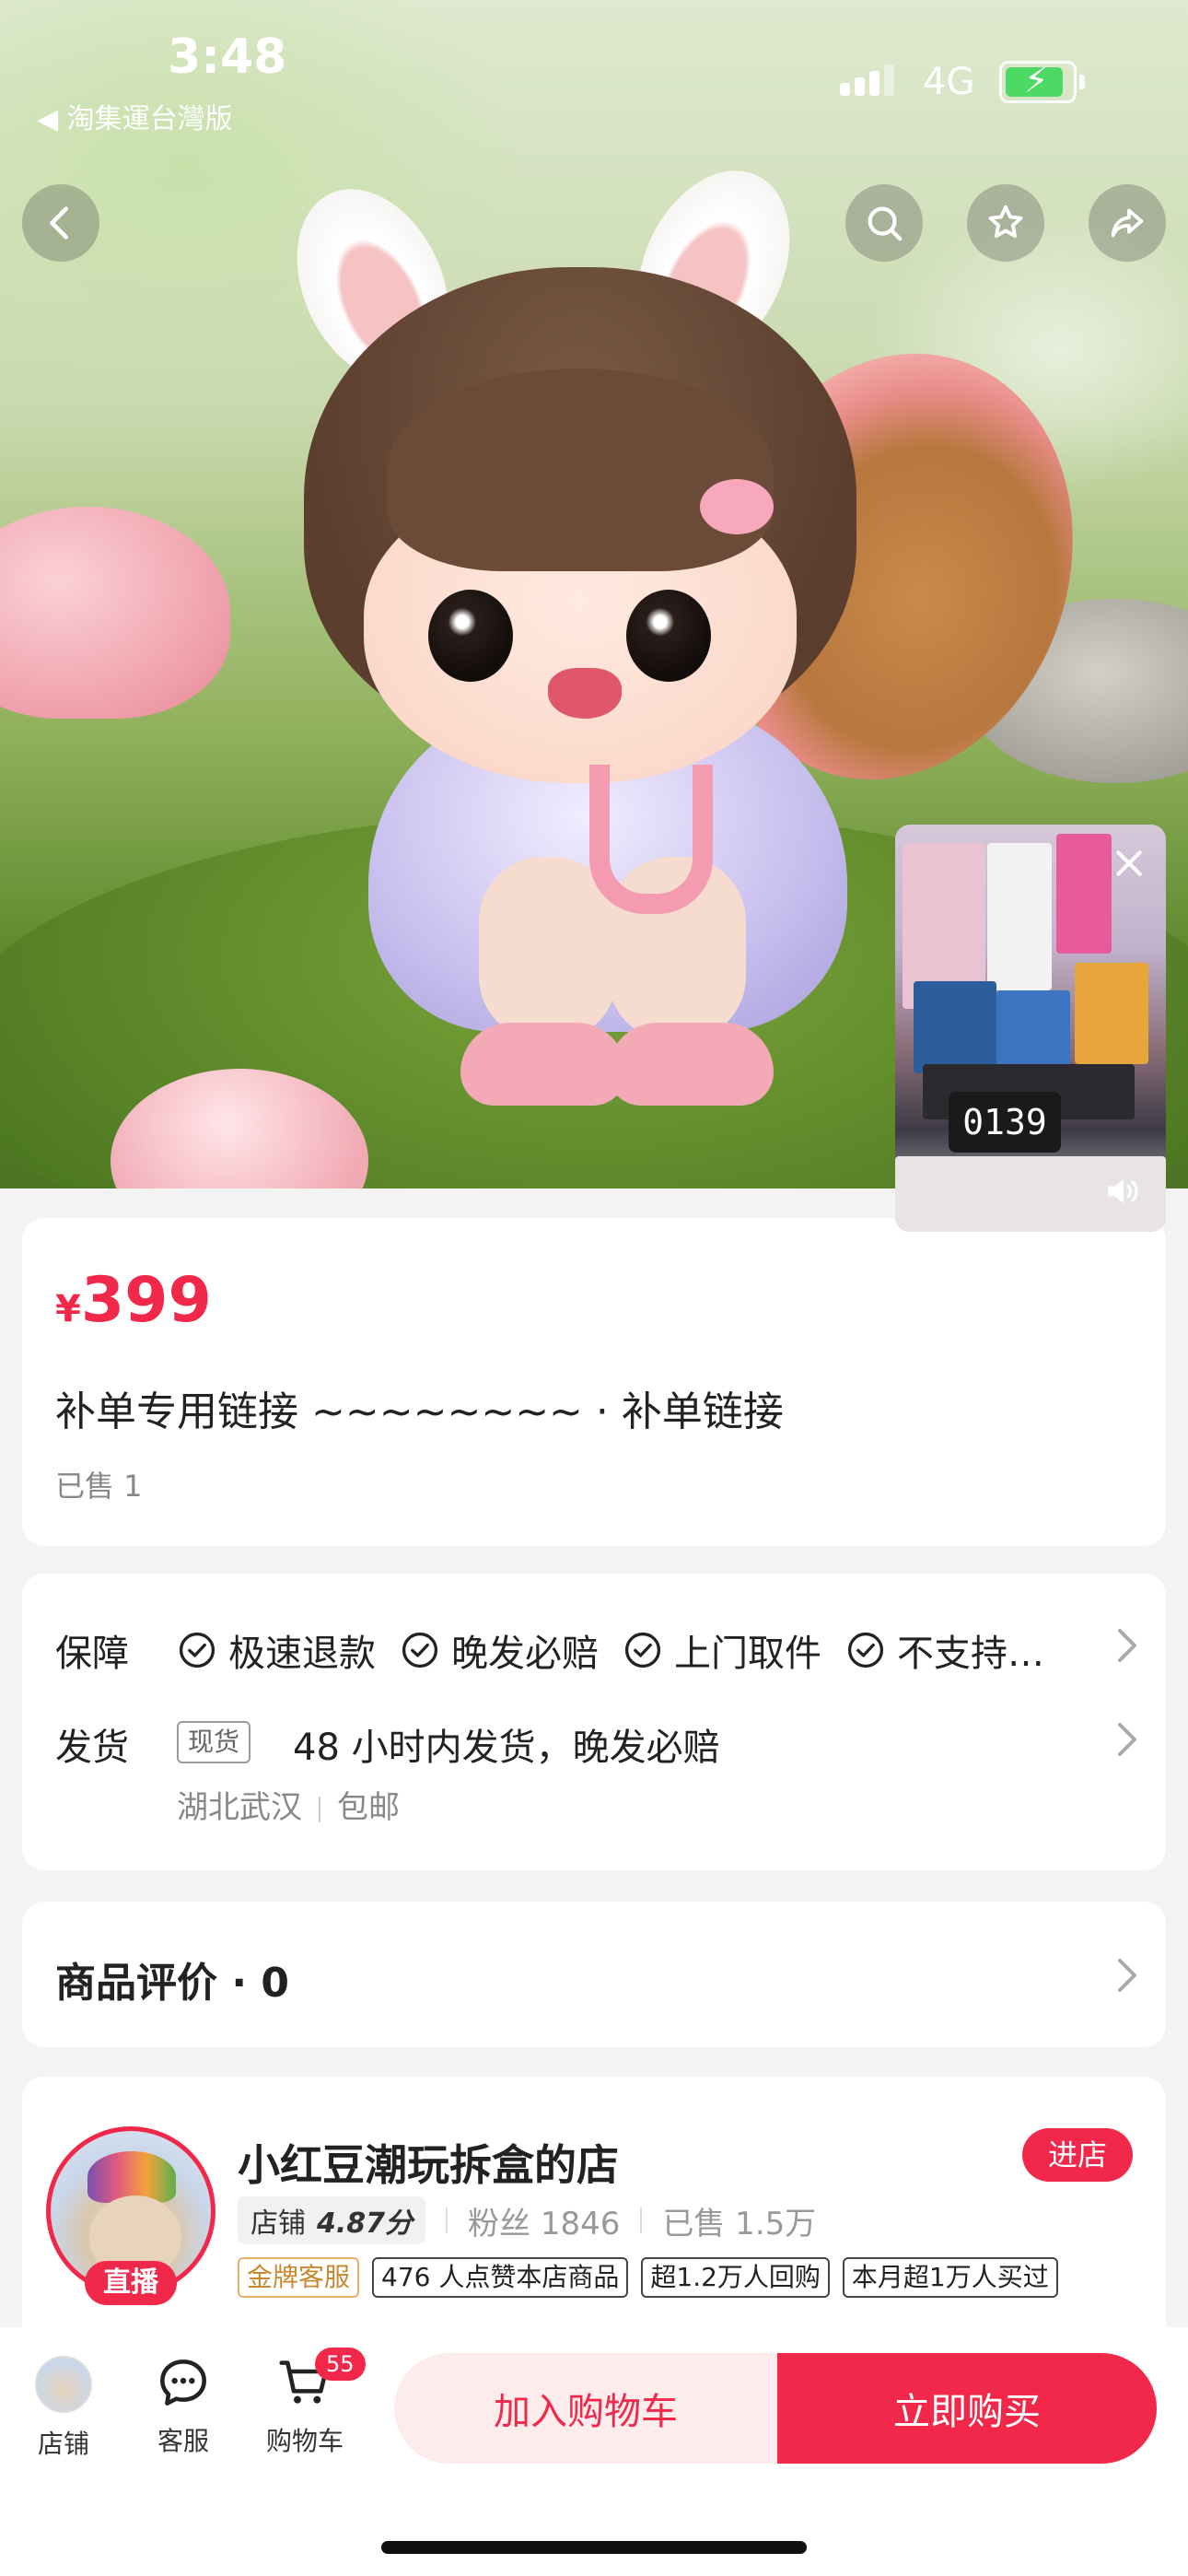 Image resolution: width=1188 pixels, height=2576 pixels. What do you see at coordinates (580, 470) in the screenshot?
I see `doll-bangs` at bounding box center [580, 470].